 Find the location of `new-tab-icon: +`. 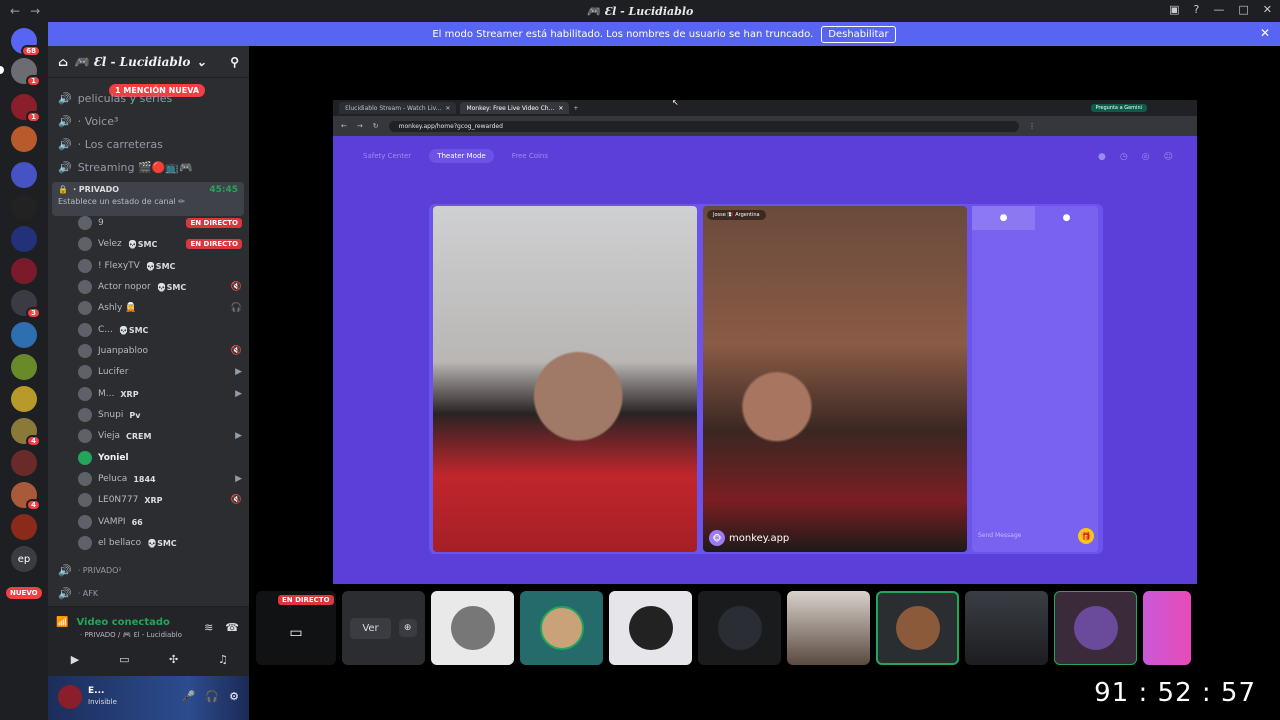

new-tab-icon: + is located at coordinates (575, 108).